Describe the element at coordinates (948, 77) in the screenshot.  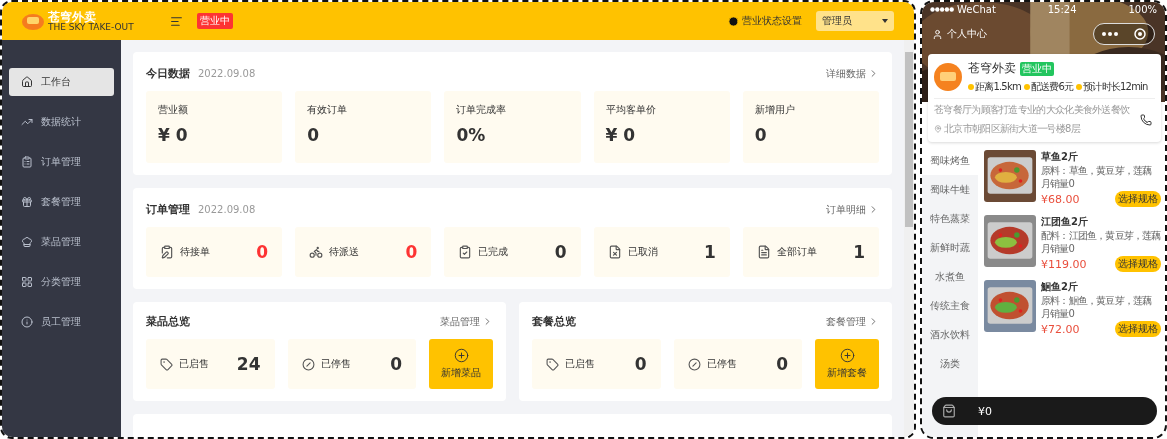
I see `store-logo` at that location.